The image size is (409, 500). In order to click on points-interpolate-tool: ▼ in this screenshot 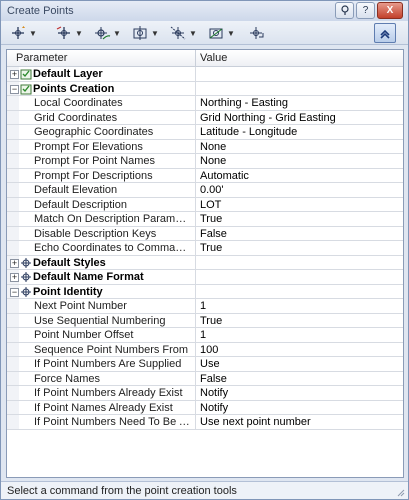, I will do `click(187, 33)`.